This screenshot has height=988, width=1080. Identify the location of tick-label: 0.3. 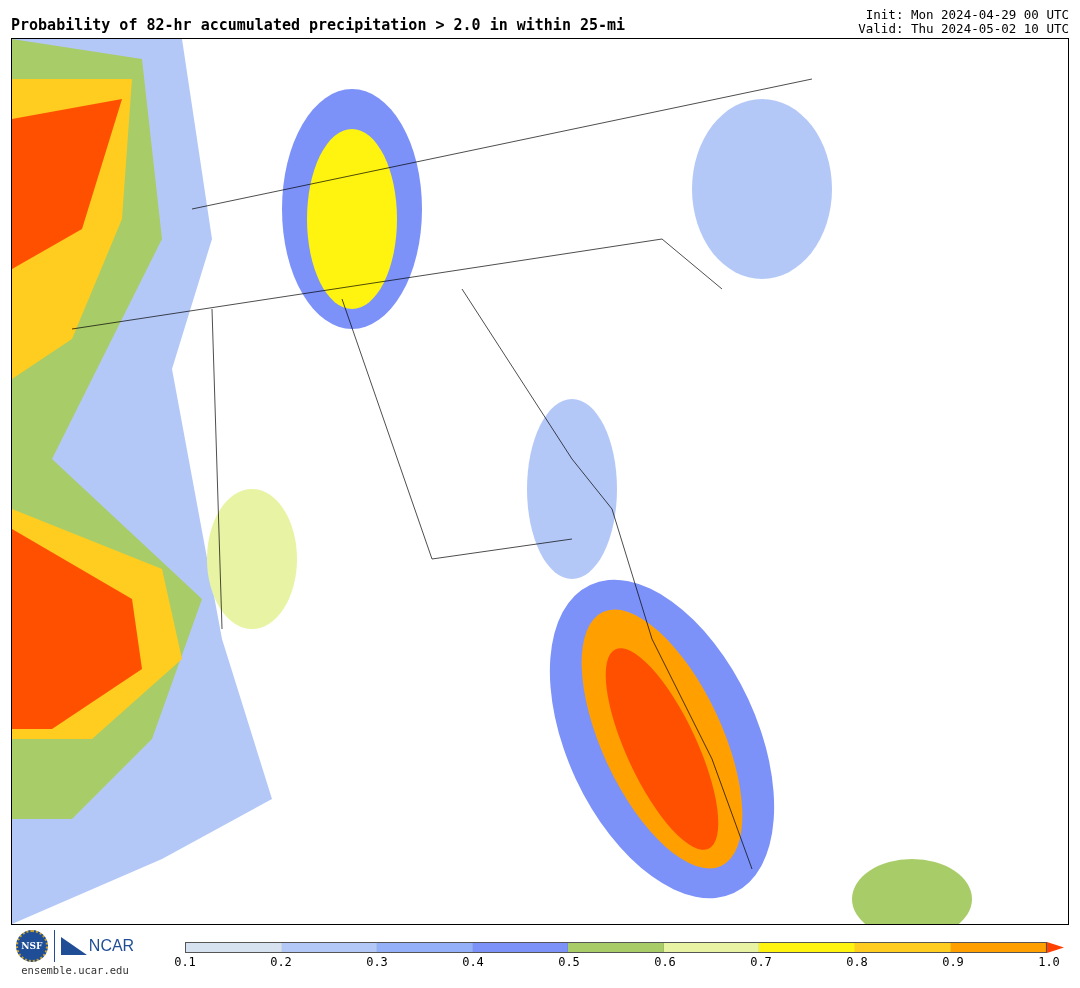
(377, 962).